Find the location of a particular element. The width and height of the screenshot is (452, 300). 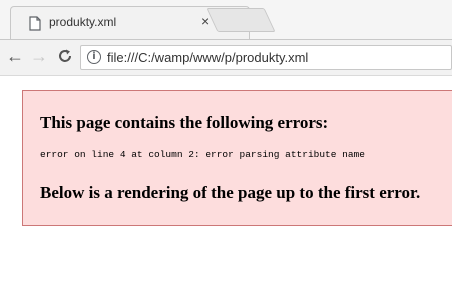

reload-icon is located at coordinates (65, 56).